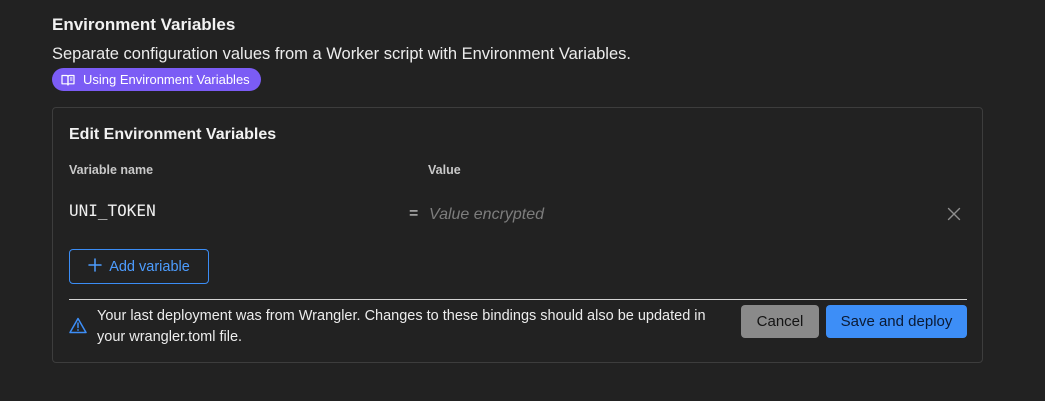 This screenshot has height=401, width=1045. What do you see at coordinates (414, 213) in the screenshot?
I see `equals-sign: =` at bounding box center [414, 213].